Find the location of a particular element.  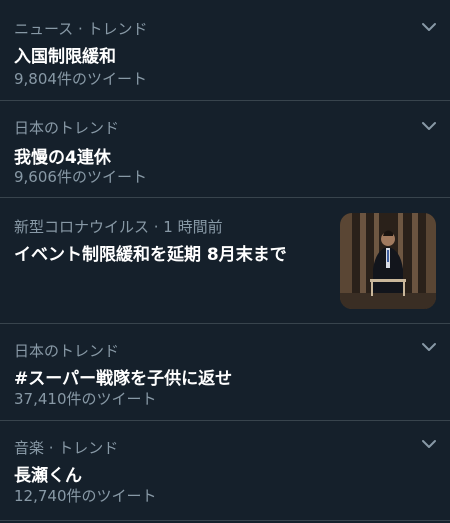

trend-title: #スーパー戦隊を子供に返せ is located at coordinates (123, 379).